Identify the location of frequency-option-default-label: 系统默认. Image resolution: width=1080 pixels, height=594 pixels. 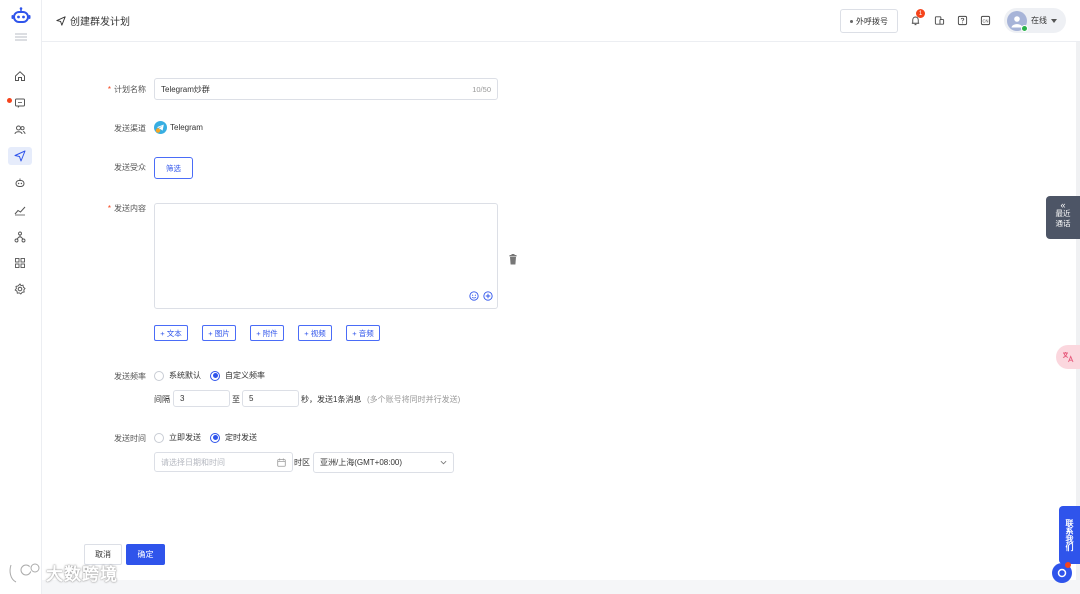
(185, 375).